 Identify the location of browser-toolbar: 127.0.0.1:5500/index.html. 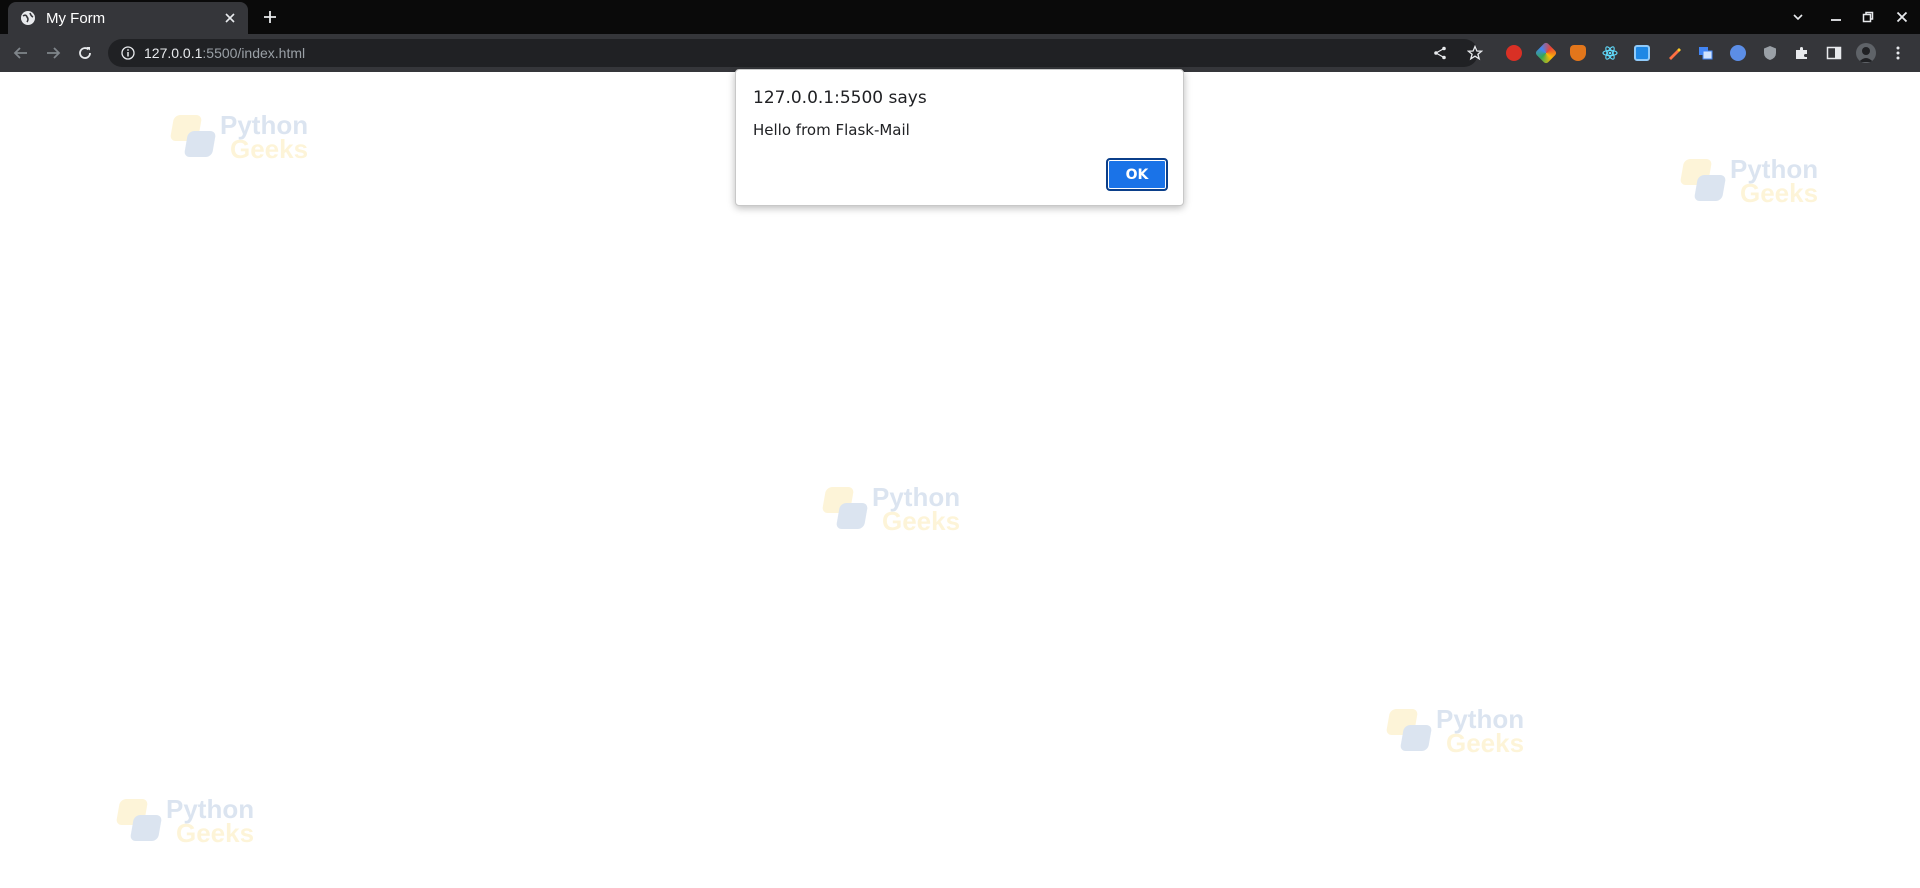
(960, 53).